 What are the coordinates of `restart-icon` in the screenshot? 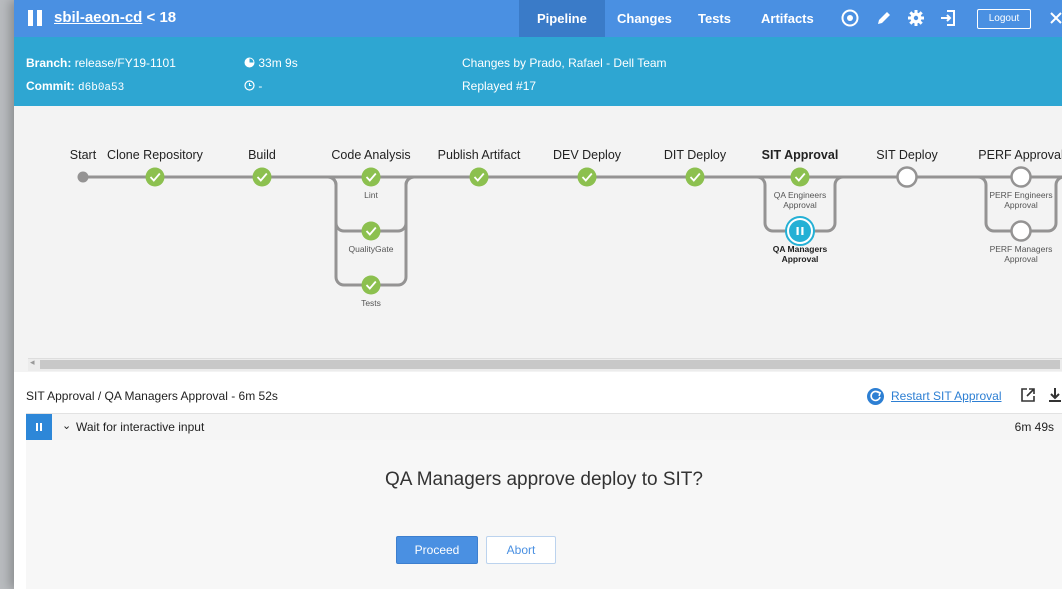 It's located at (875, 396).